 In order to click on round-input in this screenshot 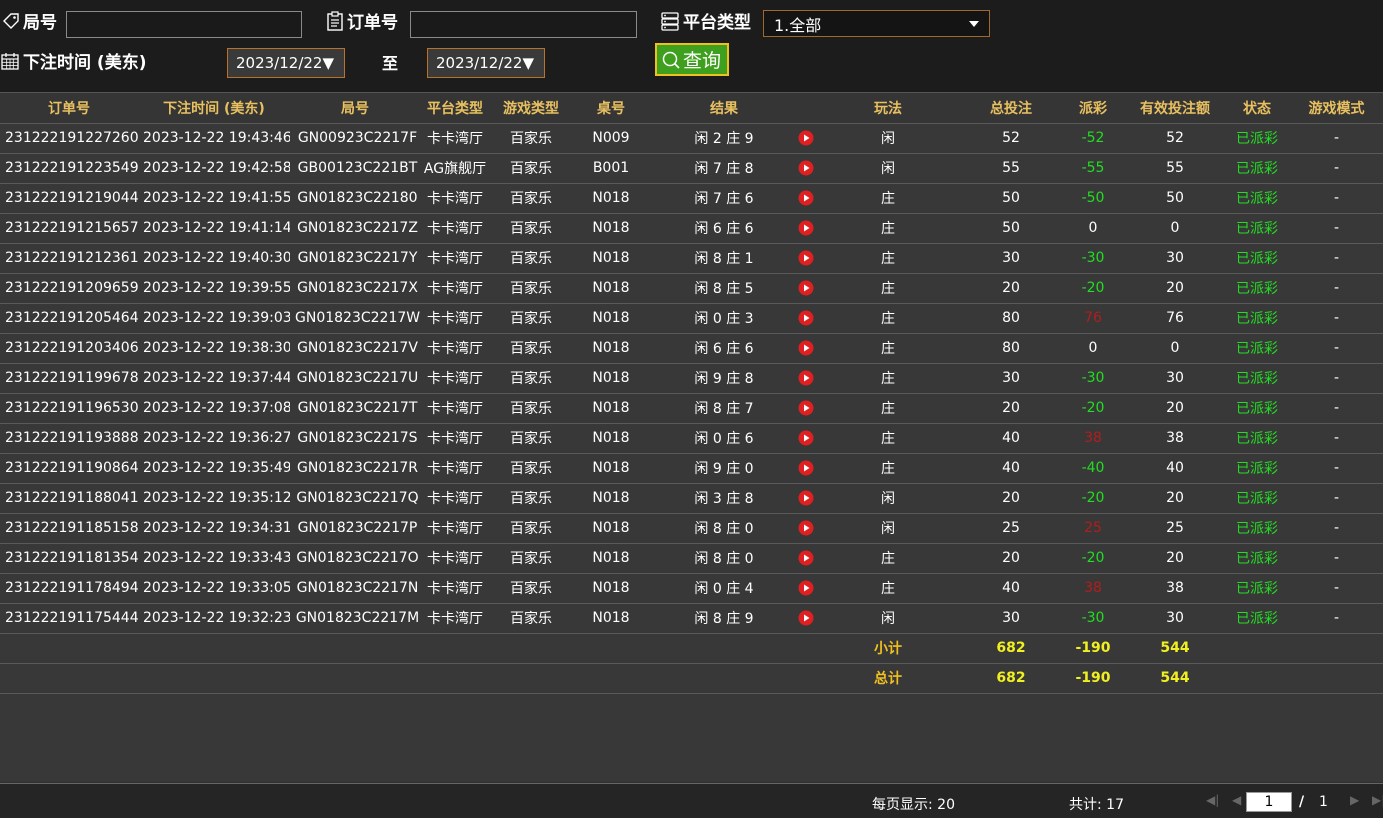, I will do `click(184, 24)`.